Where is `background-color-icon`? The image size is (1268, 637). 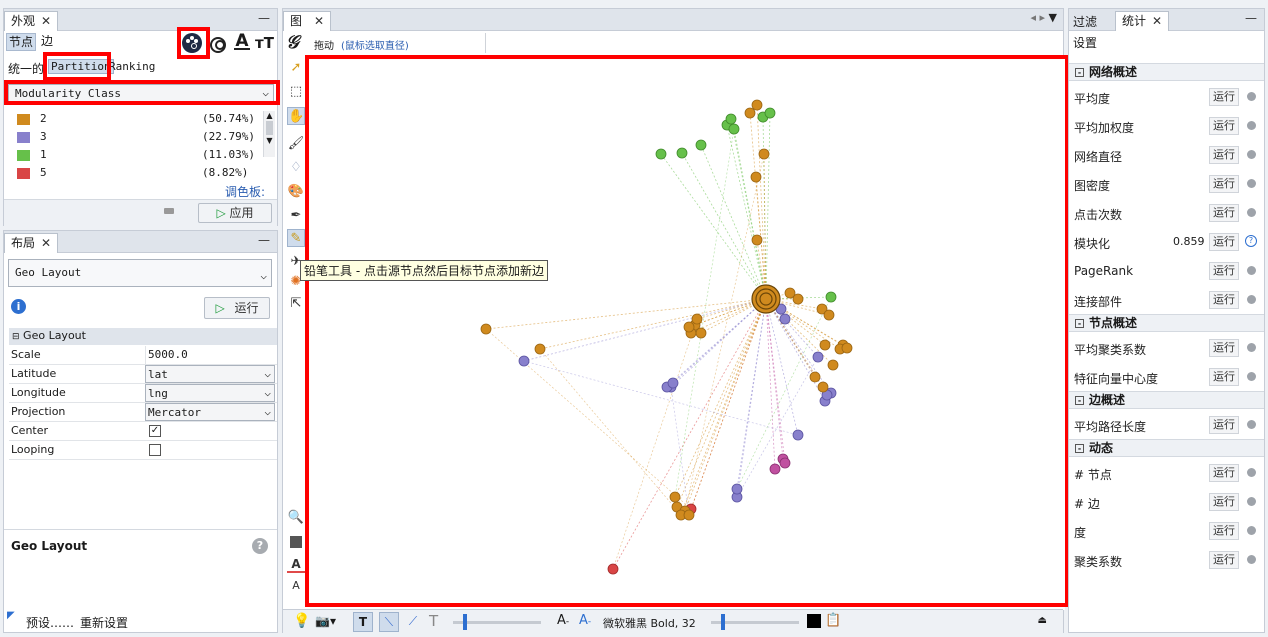 background-color-icon is located at coordinates (296, 542).